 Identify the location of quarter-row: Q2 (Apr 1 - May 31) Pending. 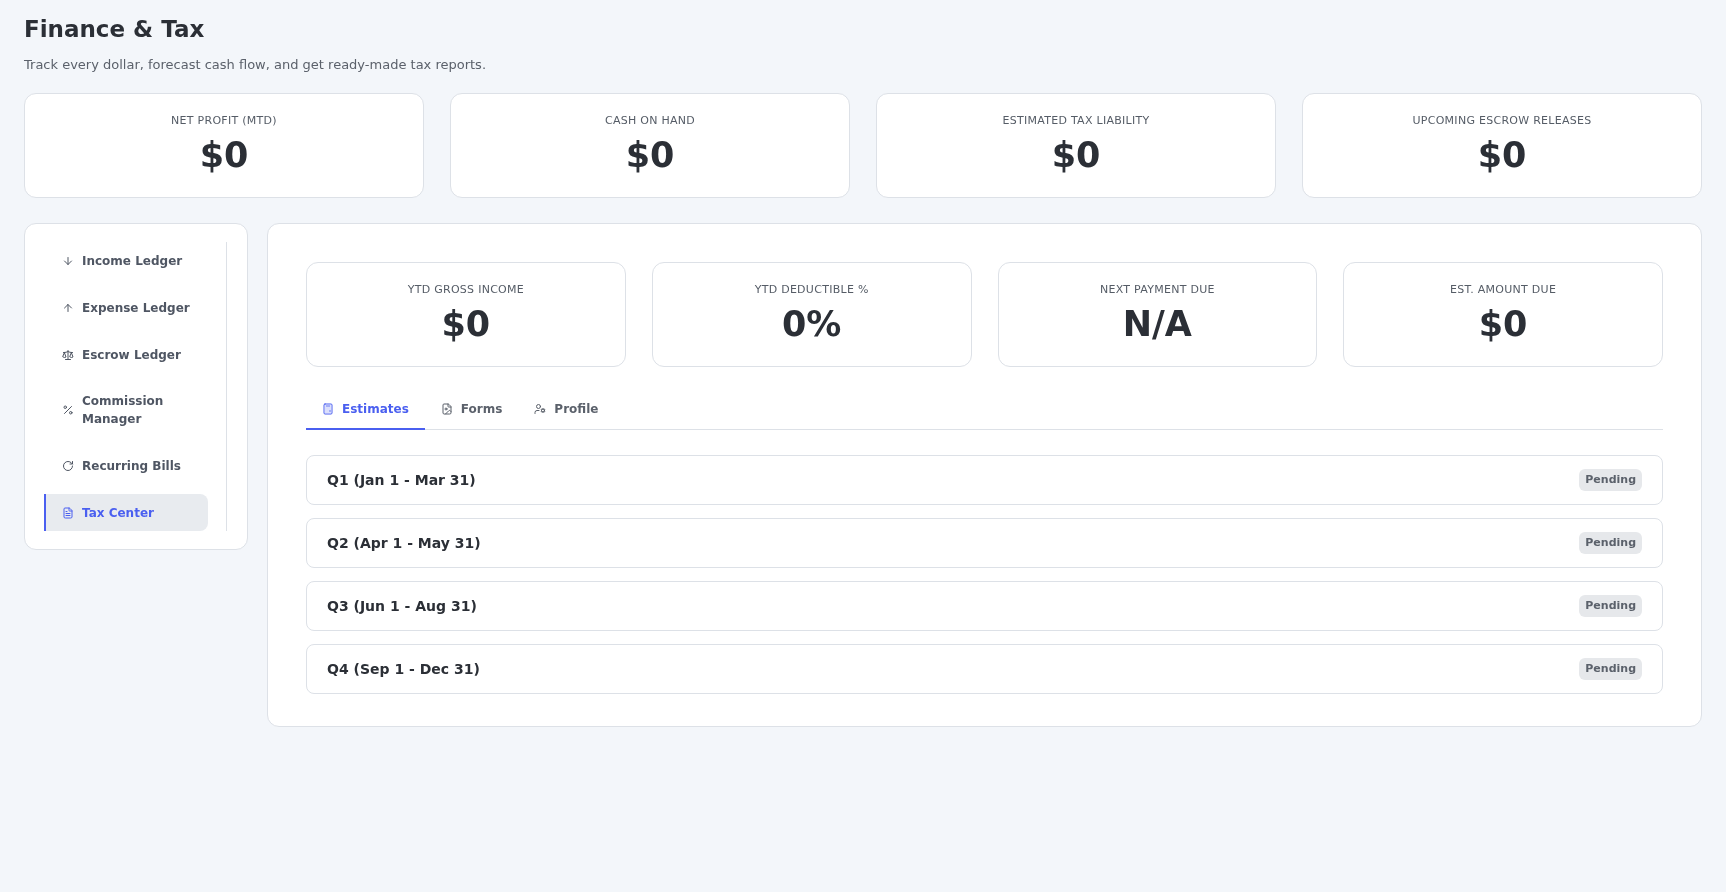
(984, 543).